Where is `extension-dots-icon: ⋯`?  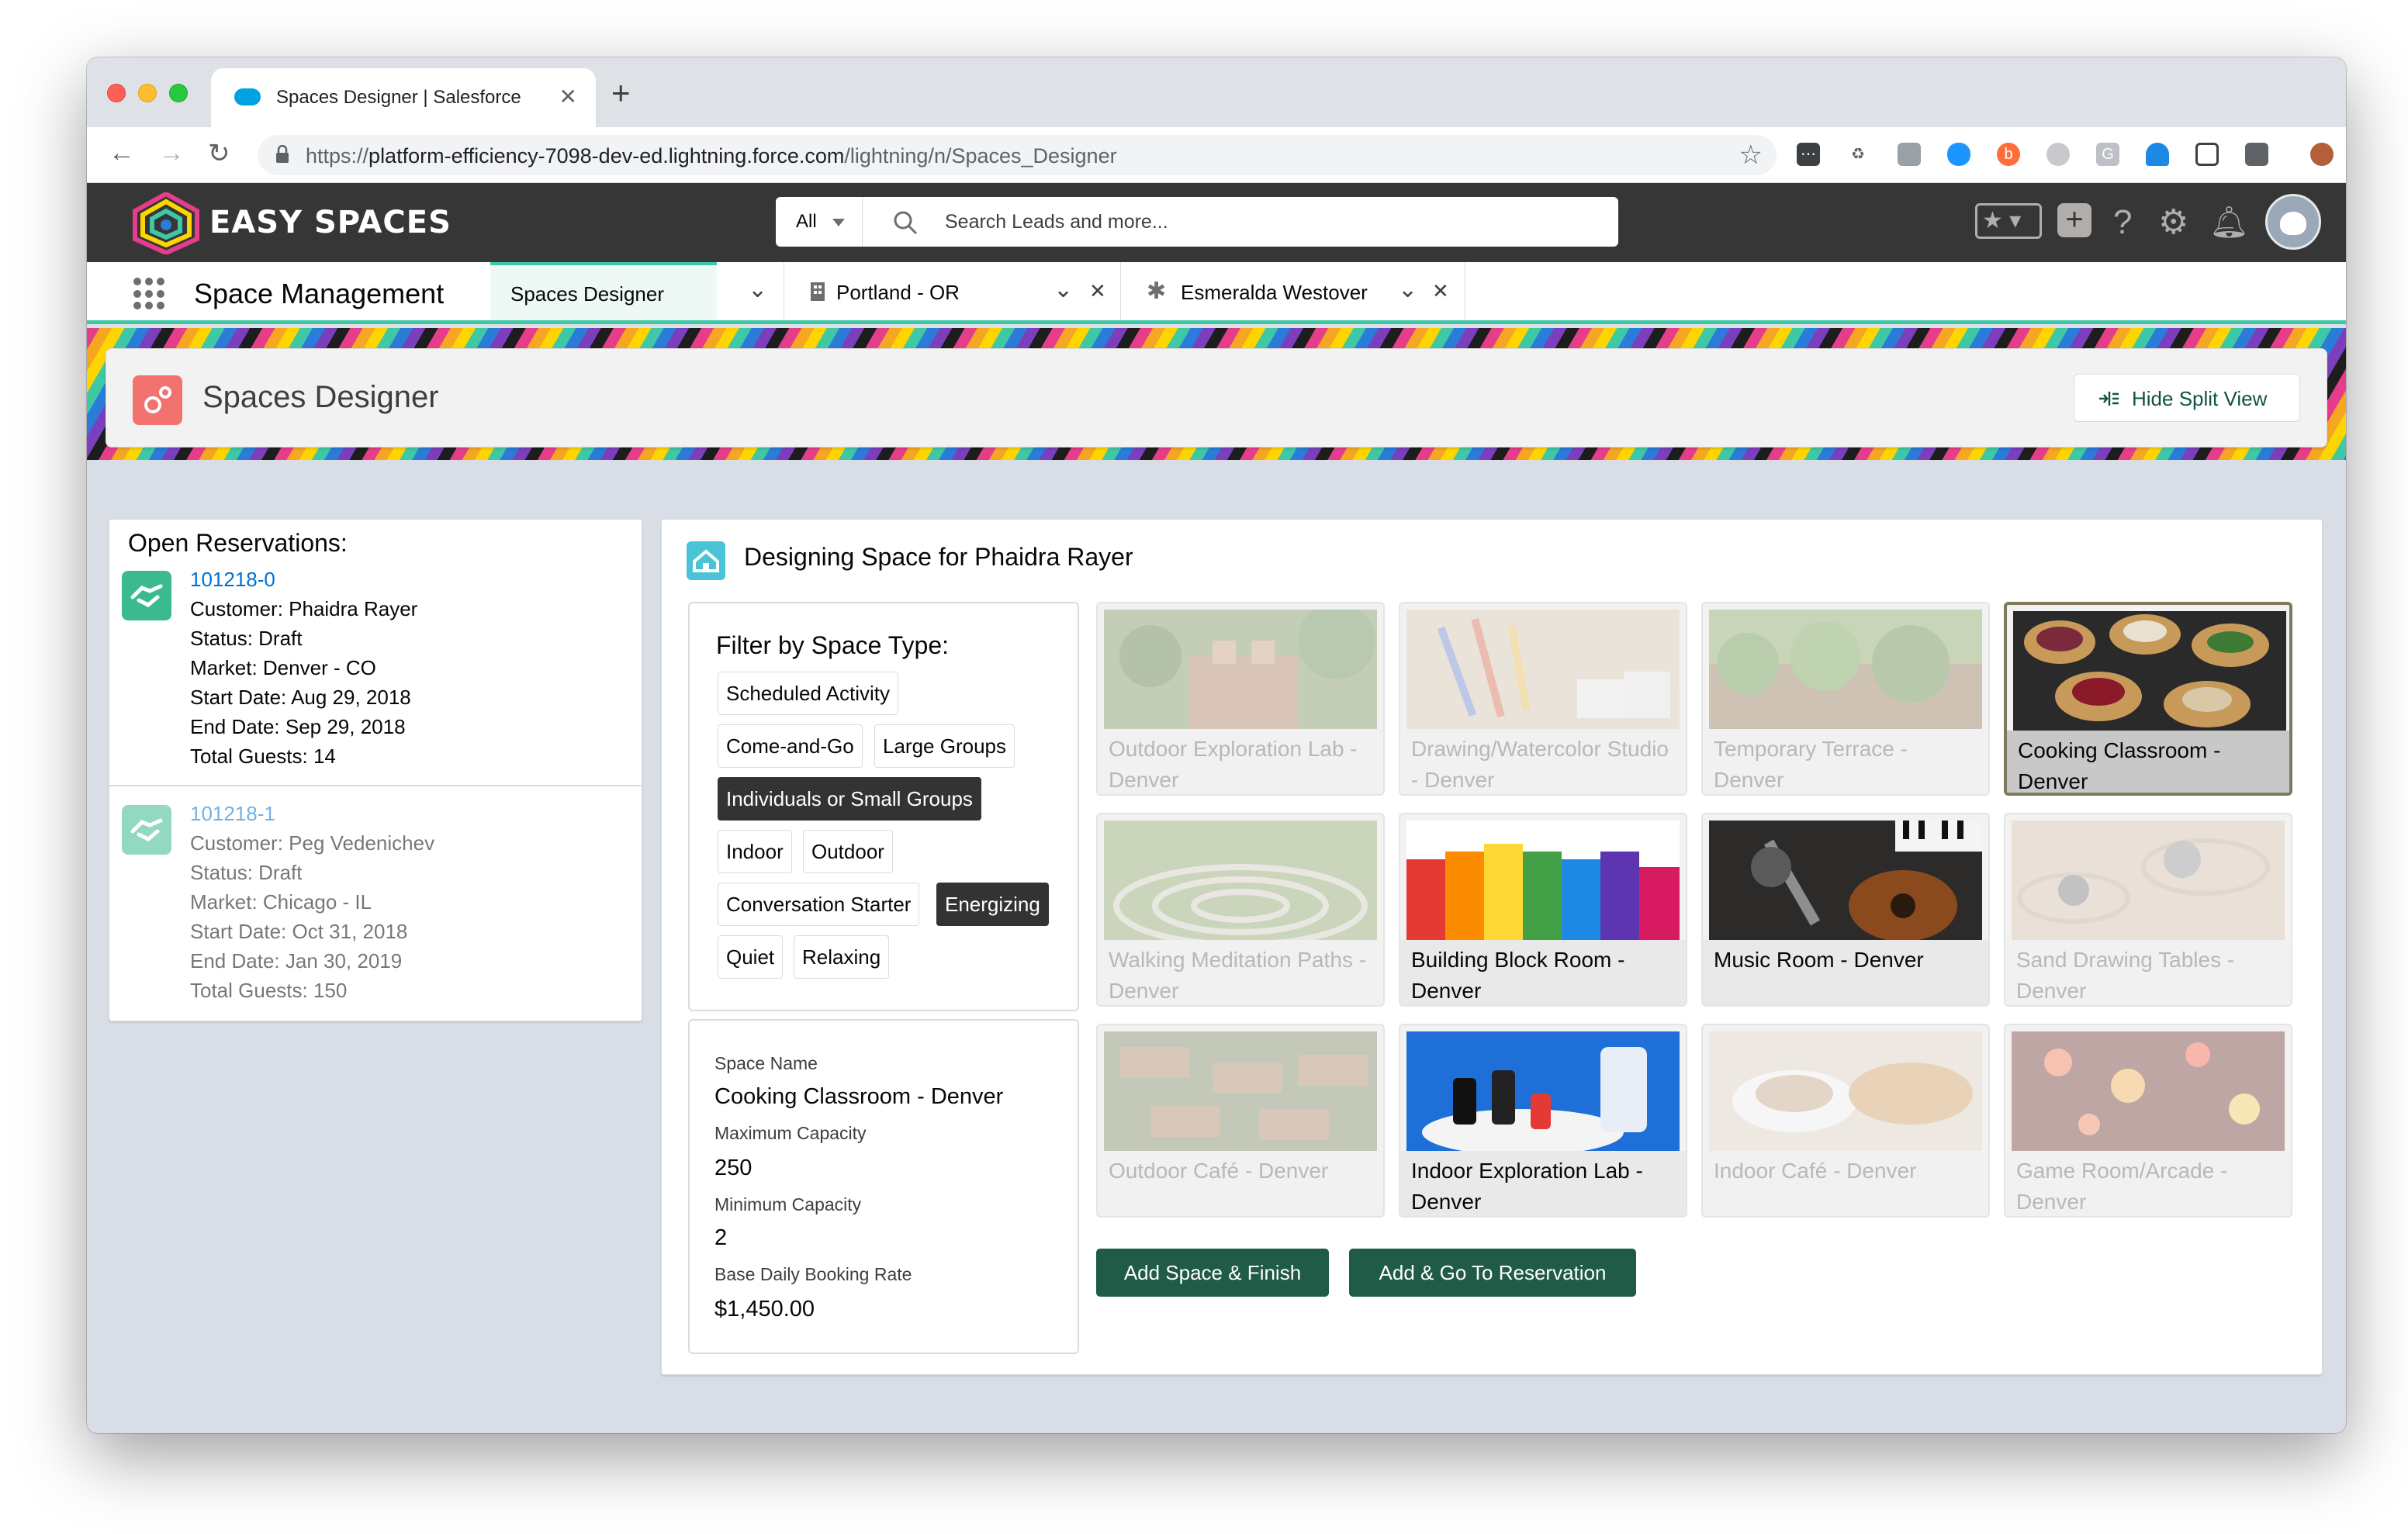 extension-dots-icon: ⋯ is located at coordinates (1809, 154).